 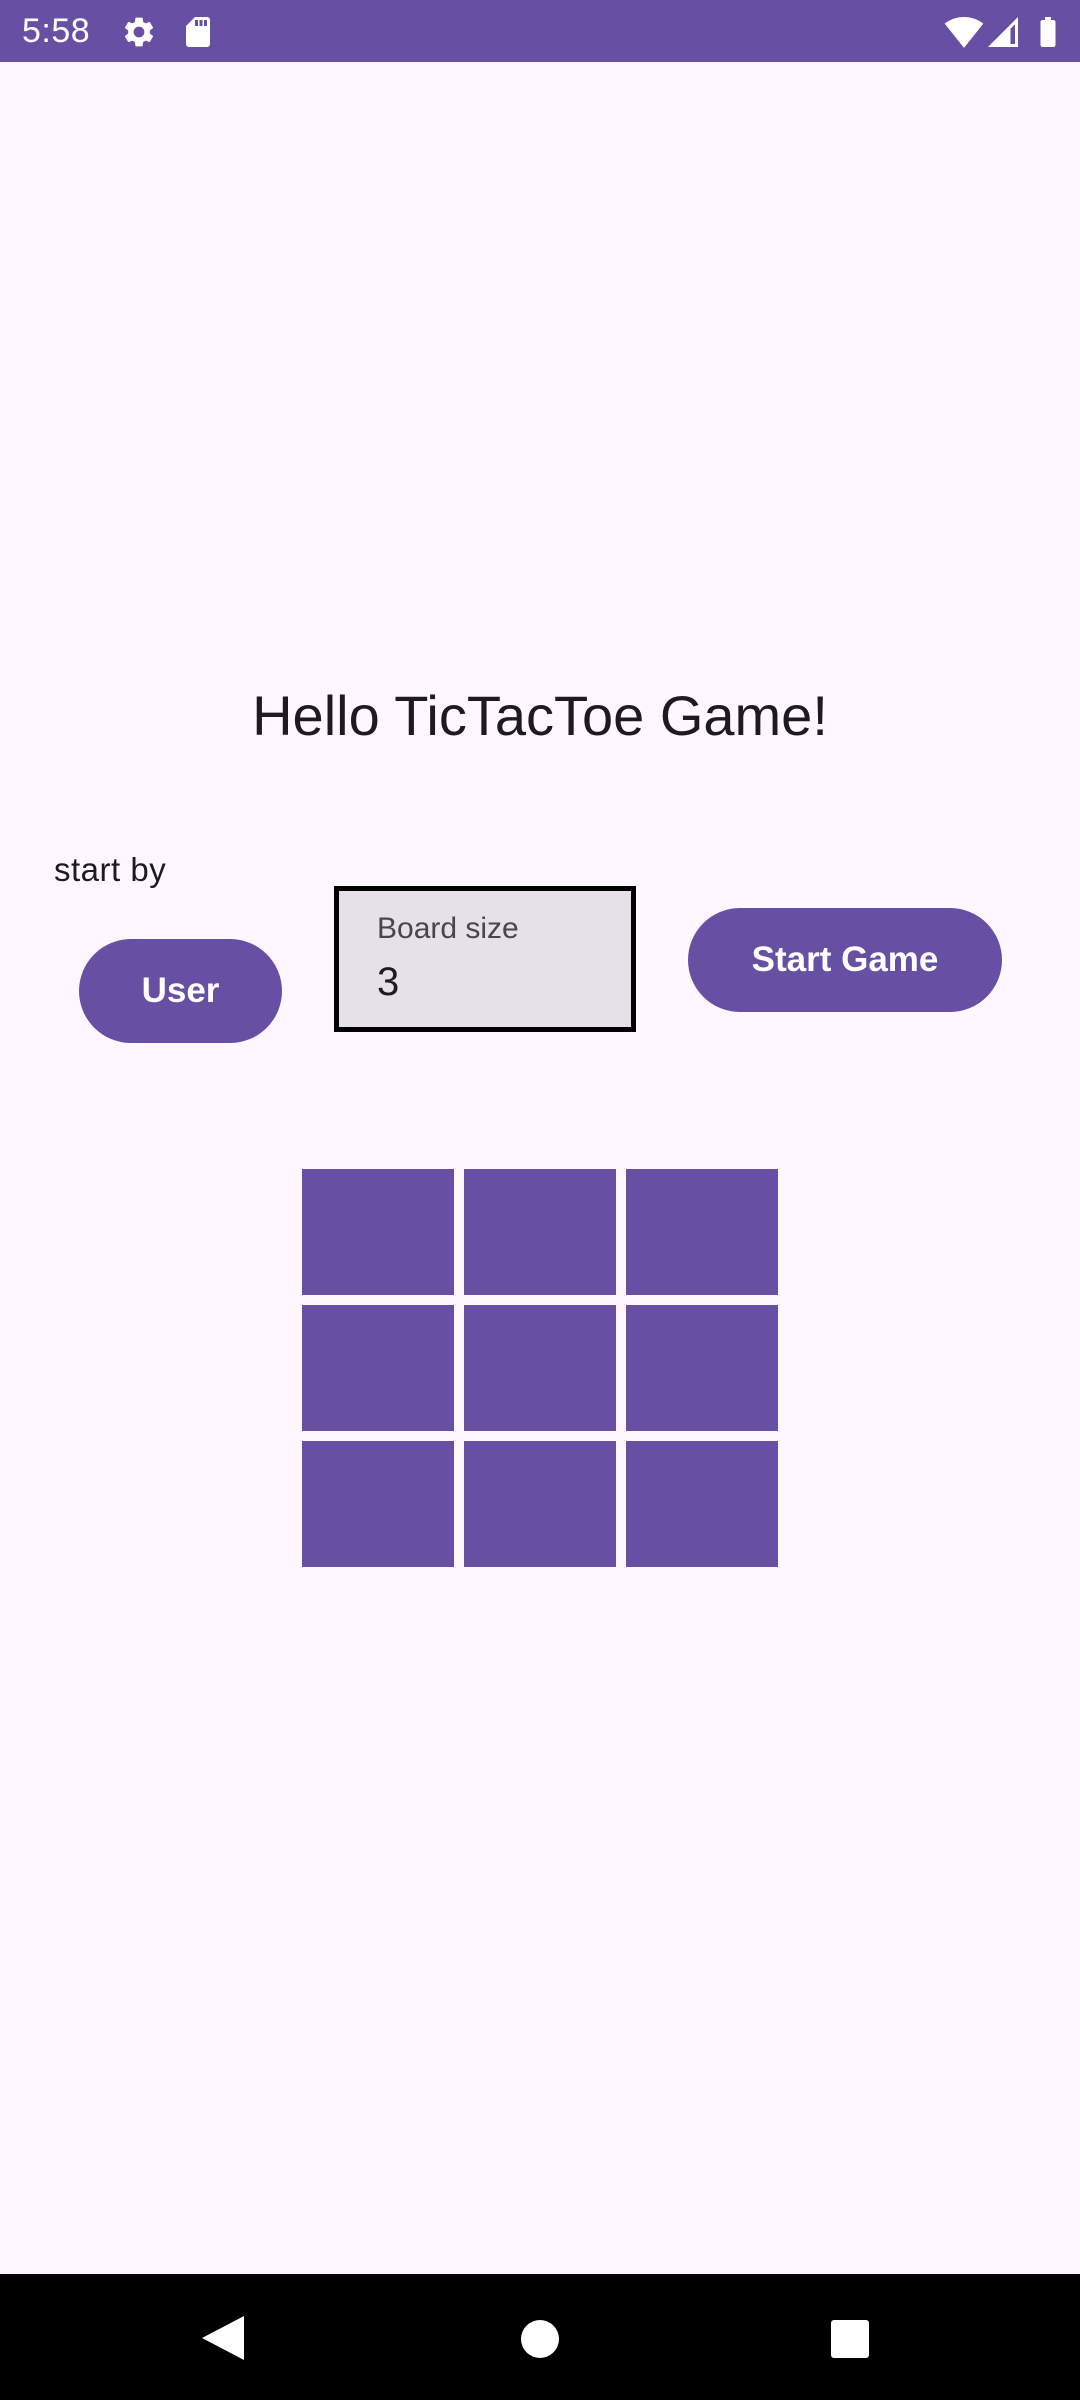 I want to click on battery-icon, so click(x=1048, y=32).